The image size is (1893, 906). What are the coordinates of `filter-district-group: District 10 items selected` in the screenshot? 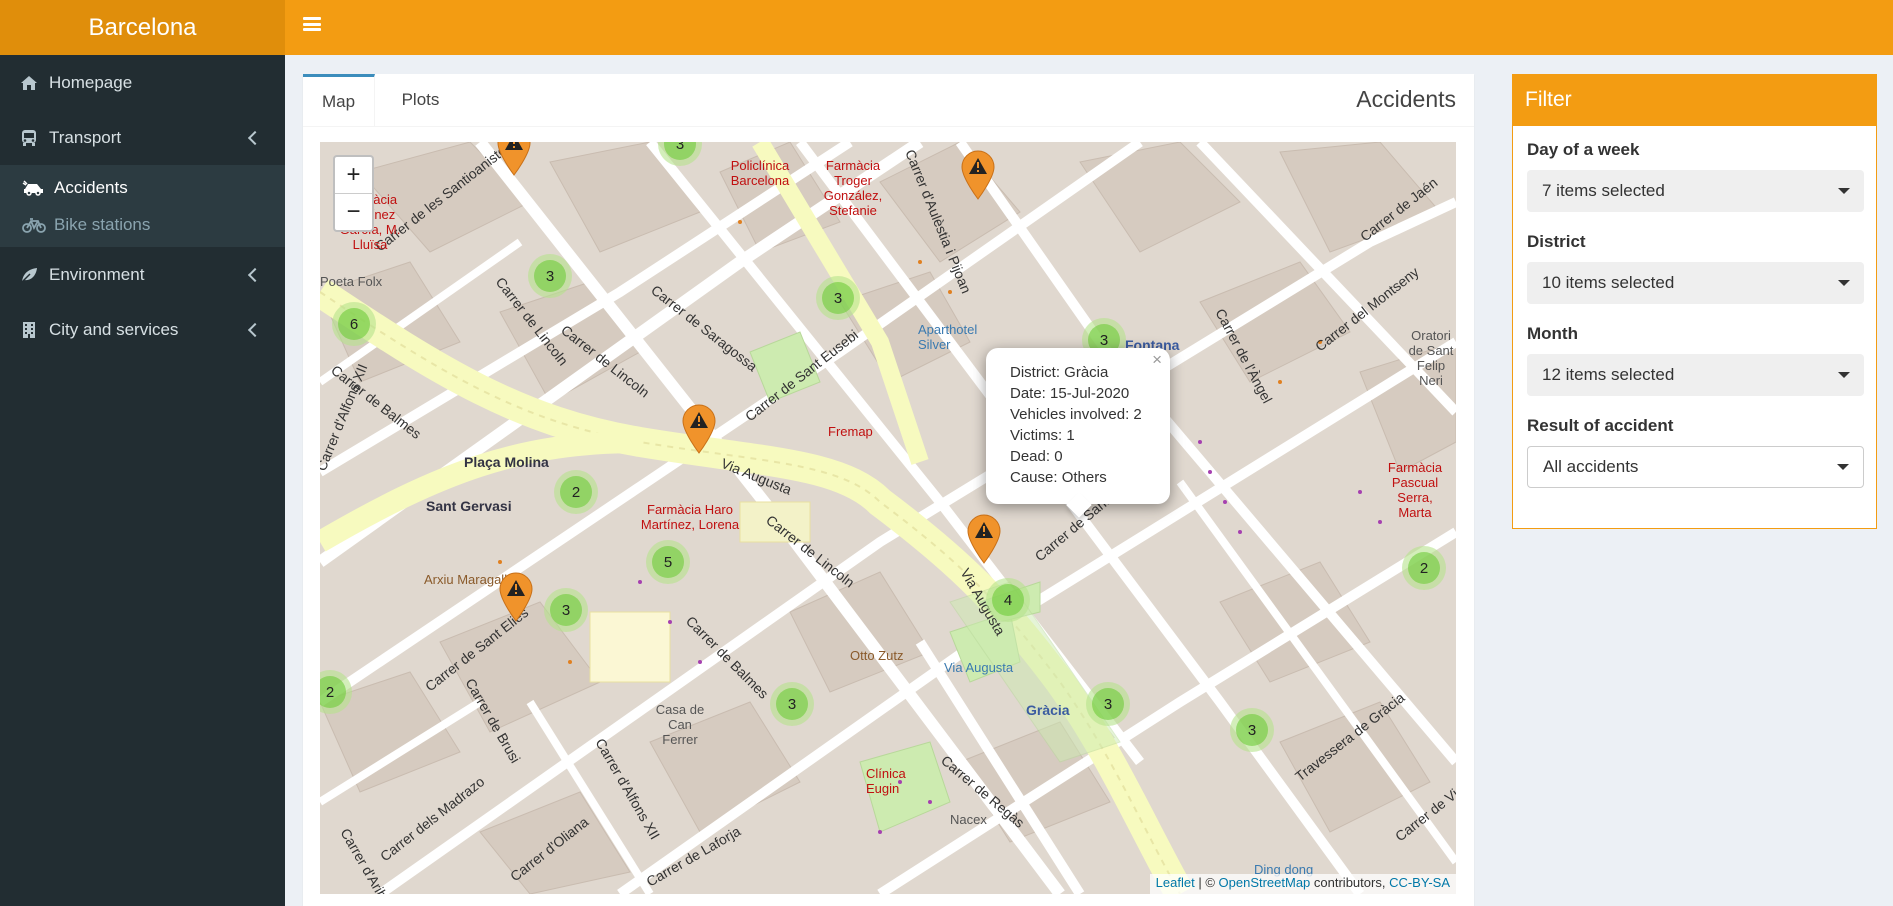 It's located at (1695, 268).